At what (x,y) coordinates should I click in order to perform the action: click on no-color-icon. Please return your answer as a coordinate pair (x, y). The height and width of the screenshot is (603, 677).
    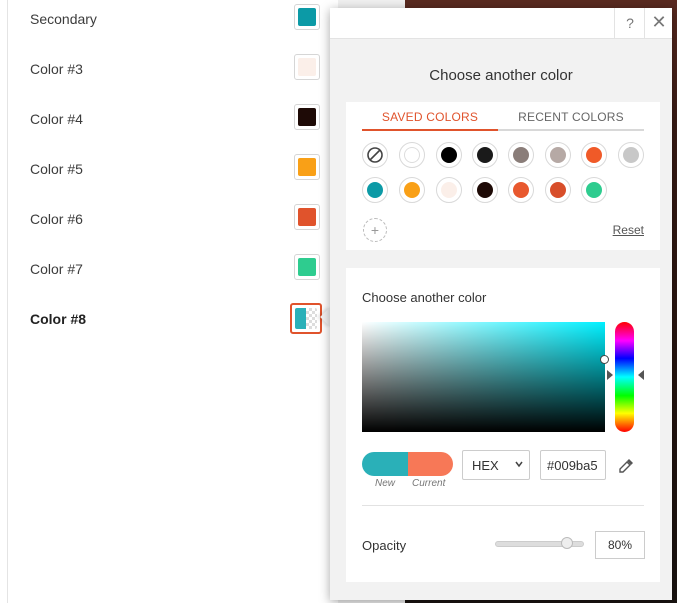
    Looking at the image, I should click on (375, 155).